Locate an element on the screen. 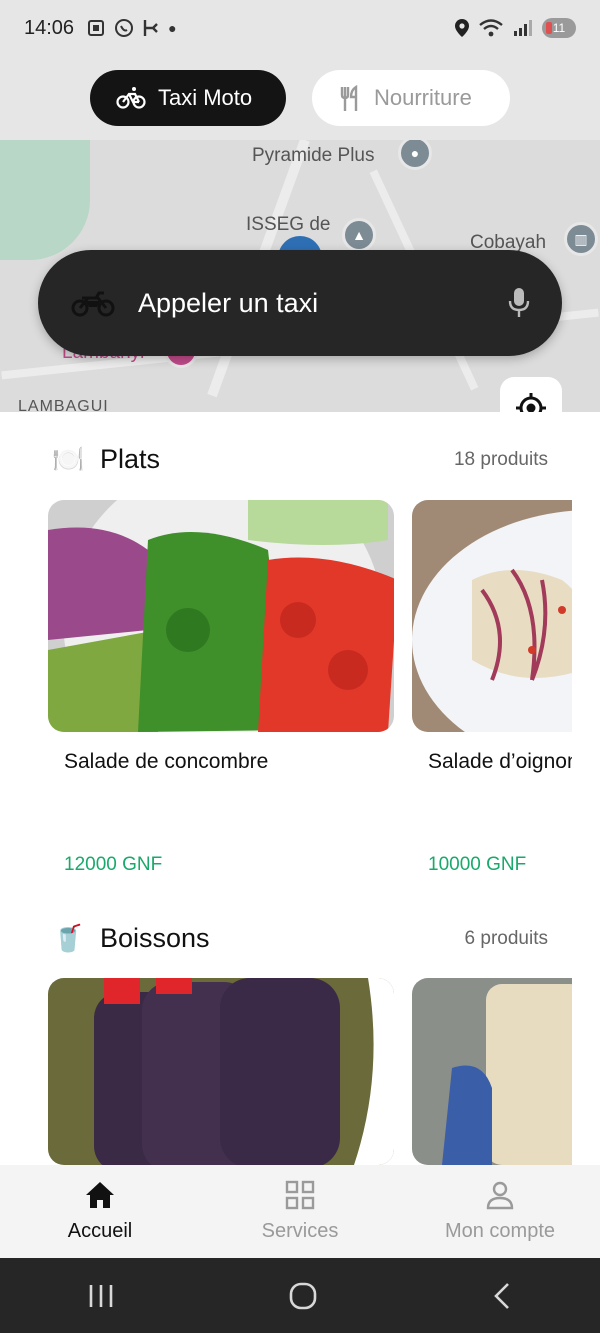 This screenshot has width=600, height=1333. map-place-pin-icon: ● is located at coordinates (415, 155).